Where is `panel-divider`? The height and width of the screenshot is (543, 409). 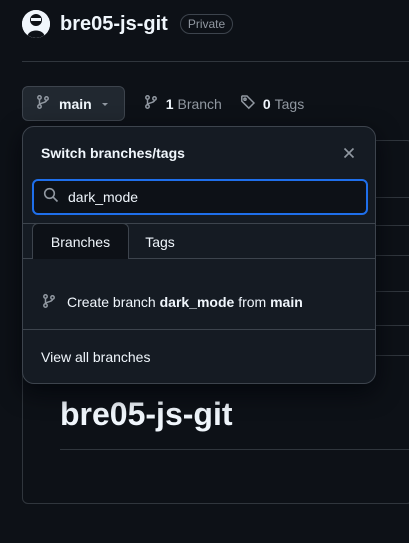 panel-divider is located at coordinates (199, 329).